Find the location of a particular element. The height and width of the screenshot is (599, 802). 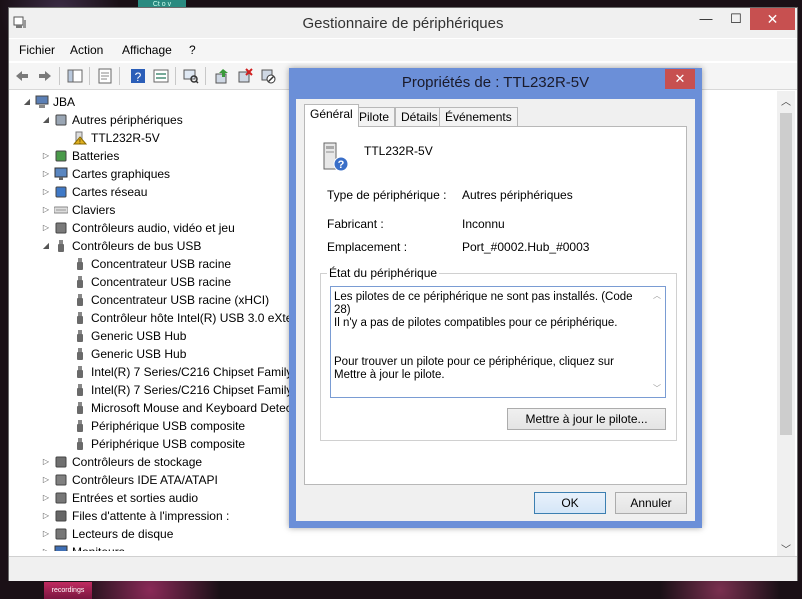

scroll-thumb is located at coordinates (786, 274).